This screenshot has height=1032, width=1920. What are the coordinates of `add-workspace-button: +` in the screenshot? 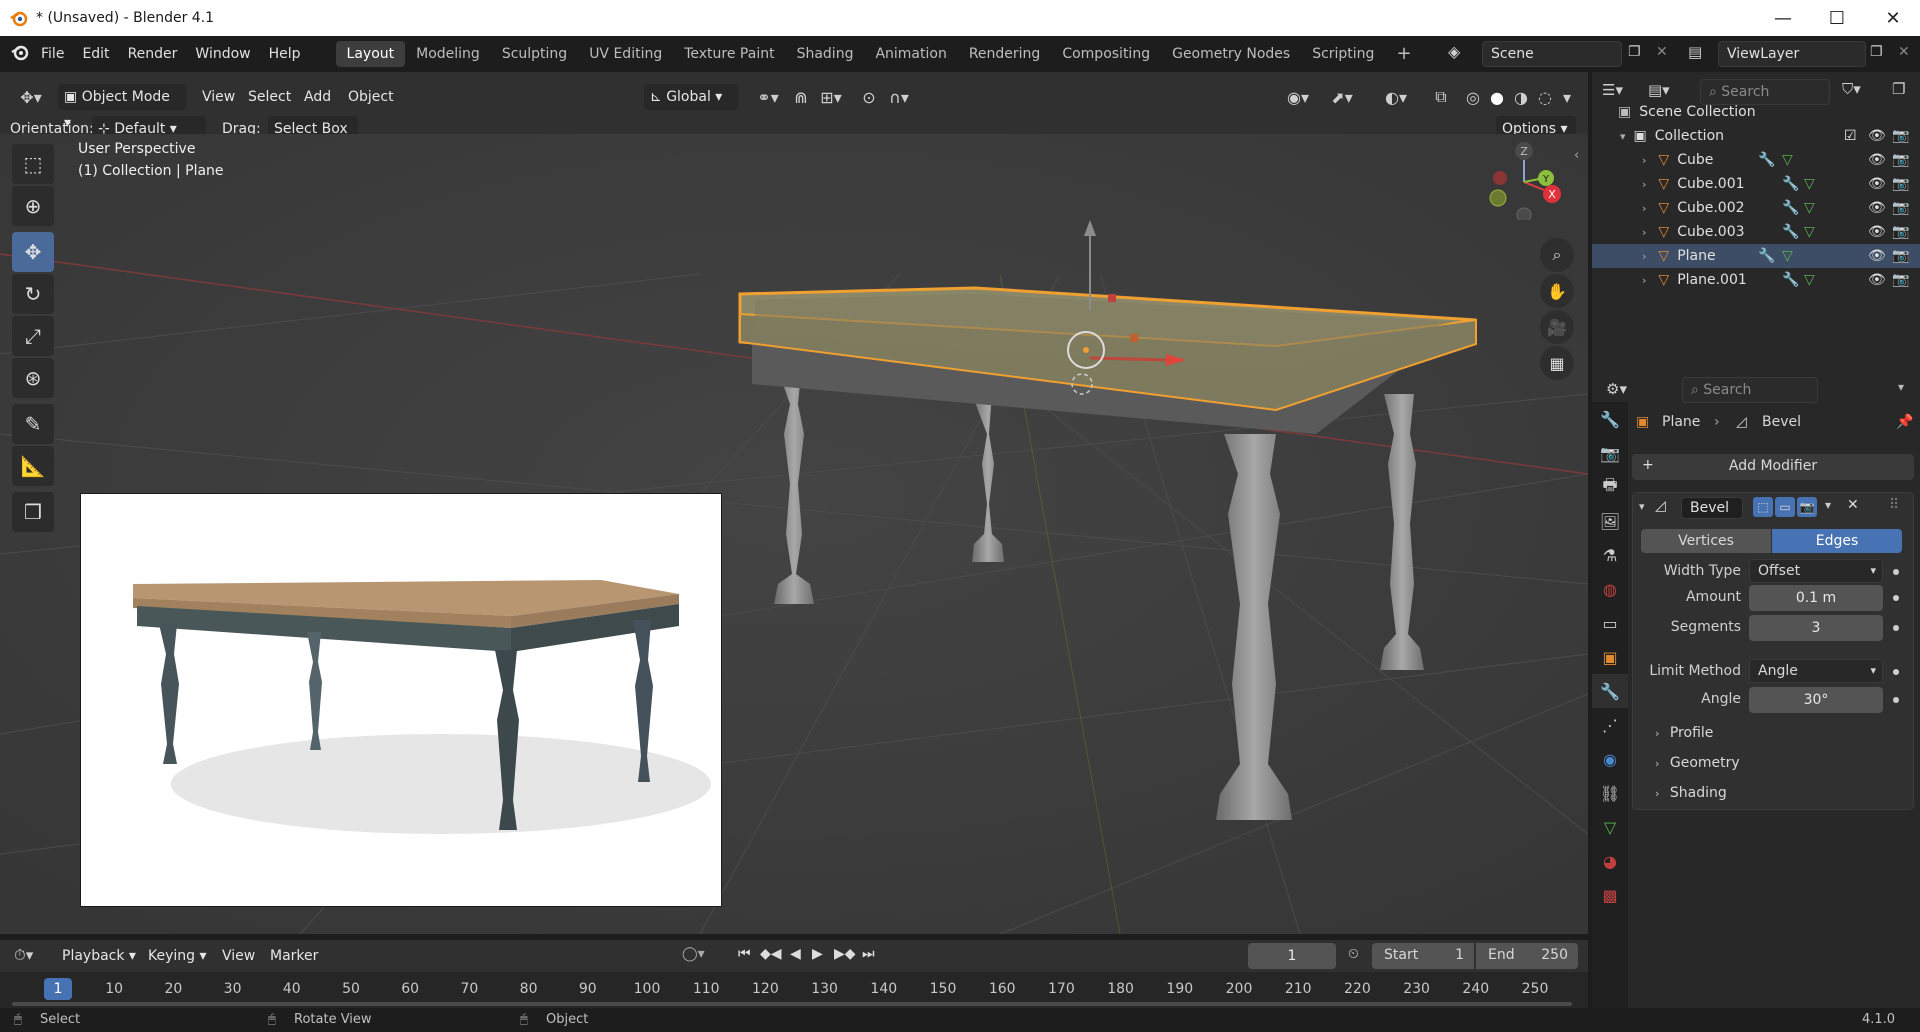 It's located at (1403, 54).